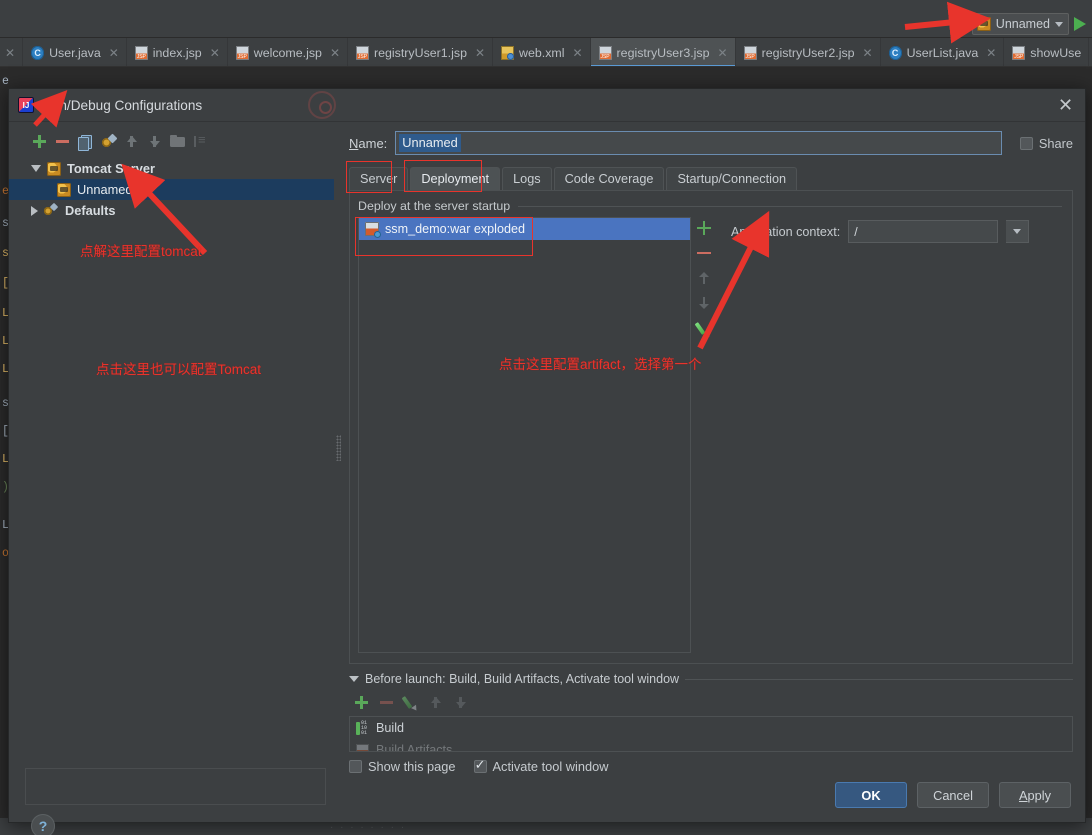 This screenshot has height=835, width=1092. I want to click on apply-button: Apply, so click(1035, 795).